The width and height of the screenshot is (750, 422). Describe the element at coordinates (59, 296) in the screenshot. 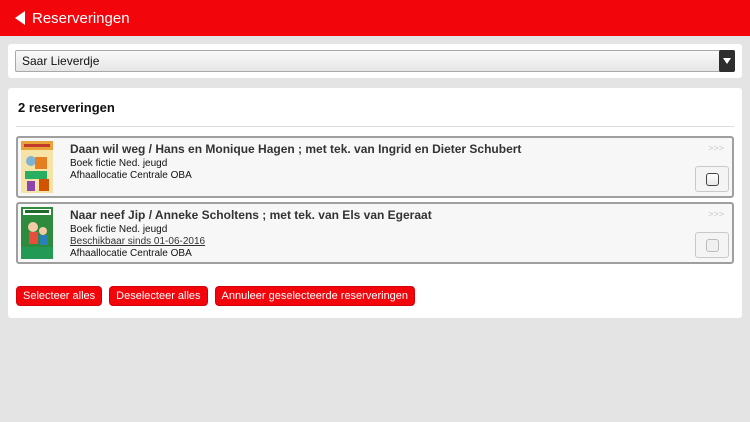

I see `select-all-button: Selecteer alles` at that location.